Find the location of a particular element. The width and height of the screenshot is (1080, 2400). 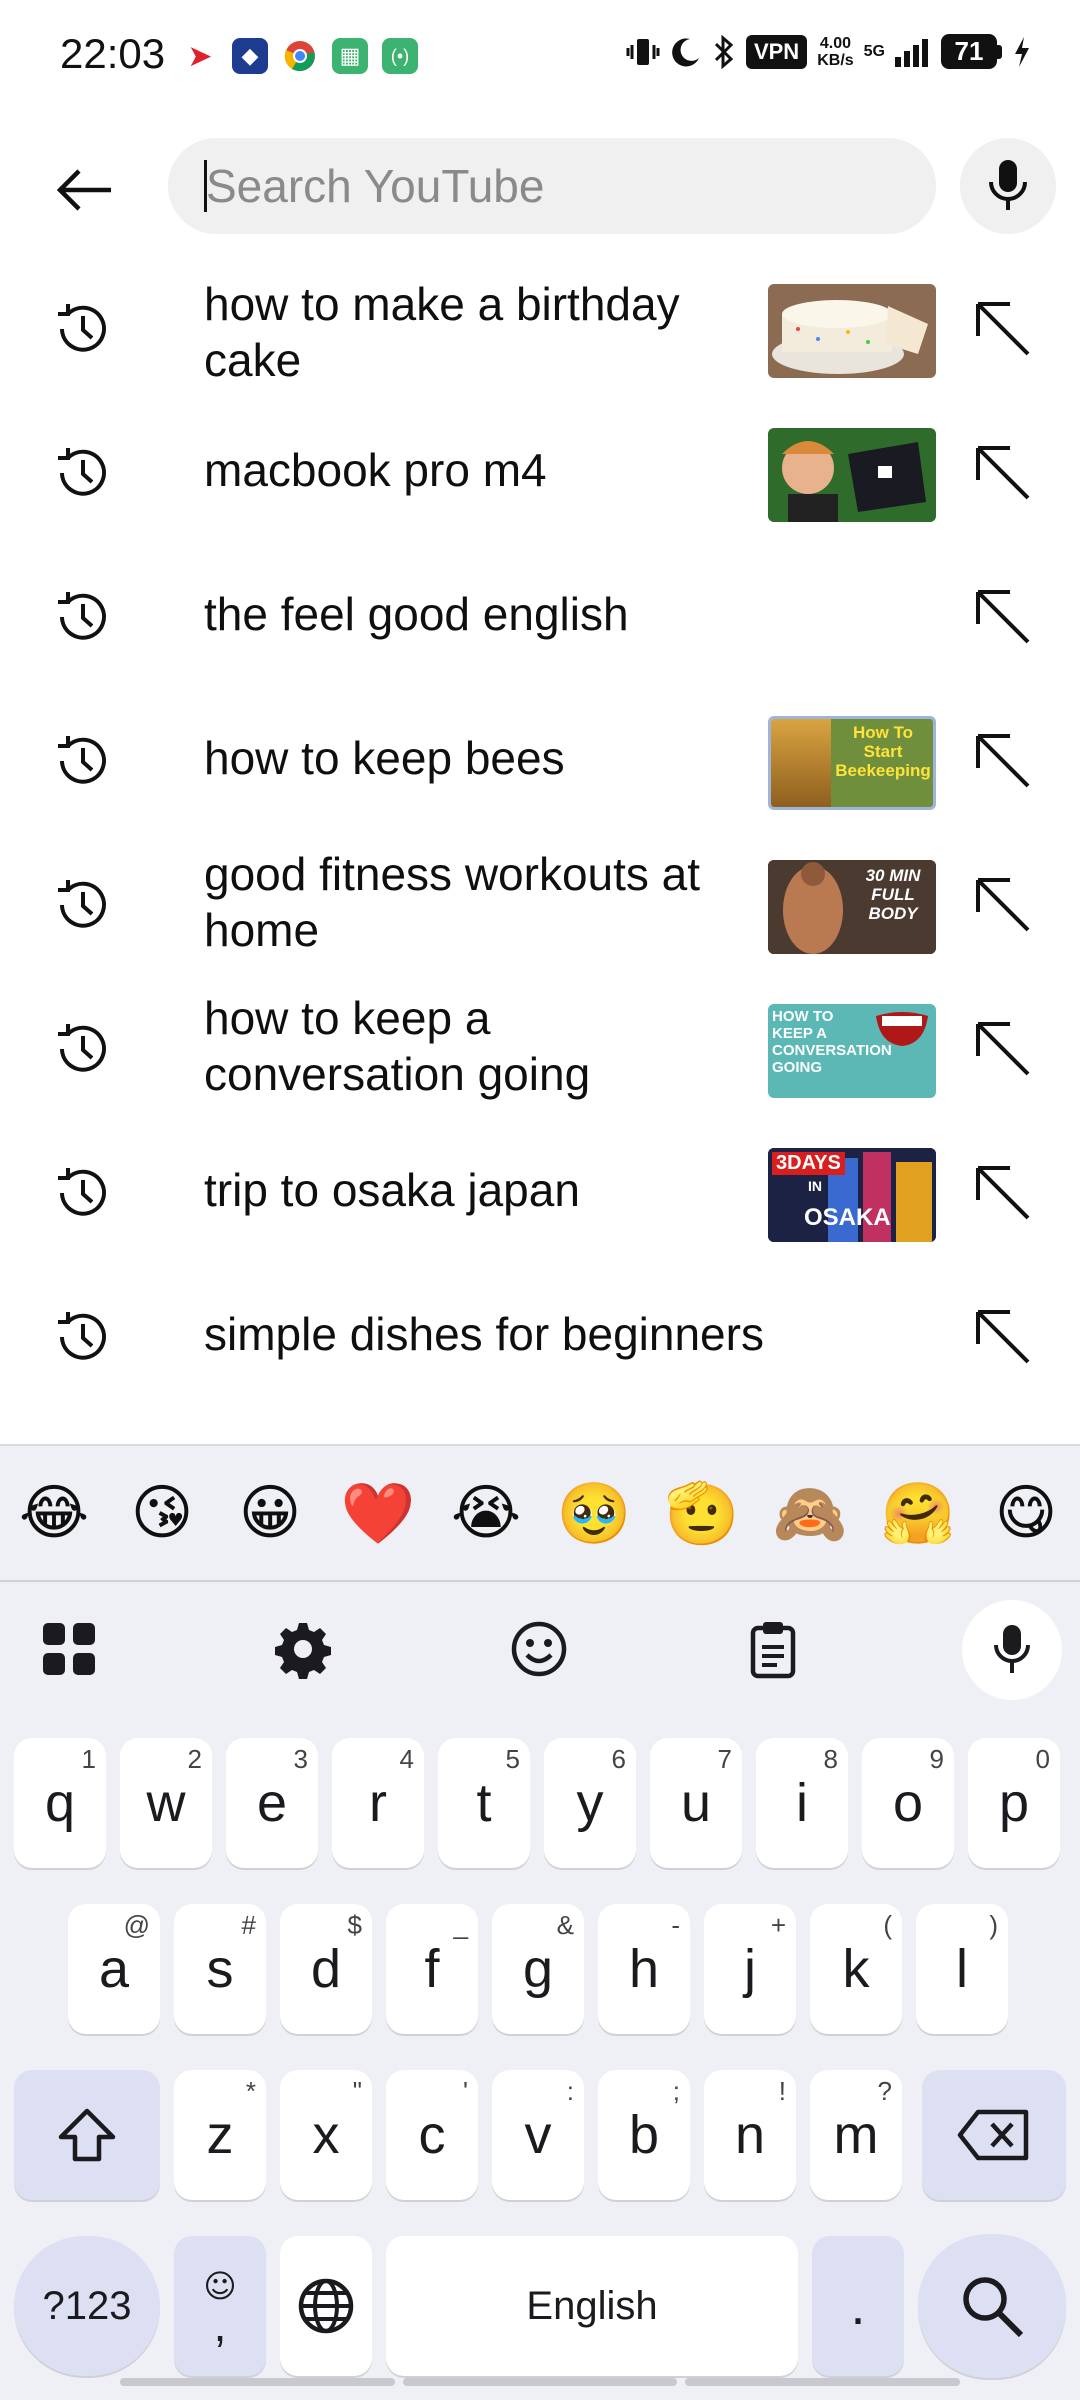

emoji-key: 😀 is located at coordinates (270, 1513).